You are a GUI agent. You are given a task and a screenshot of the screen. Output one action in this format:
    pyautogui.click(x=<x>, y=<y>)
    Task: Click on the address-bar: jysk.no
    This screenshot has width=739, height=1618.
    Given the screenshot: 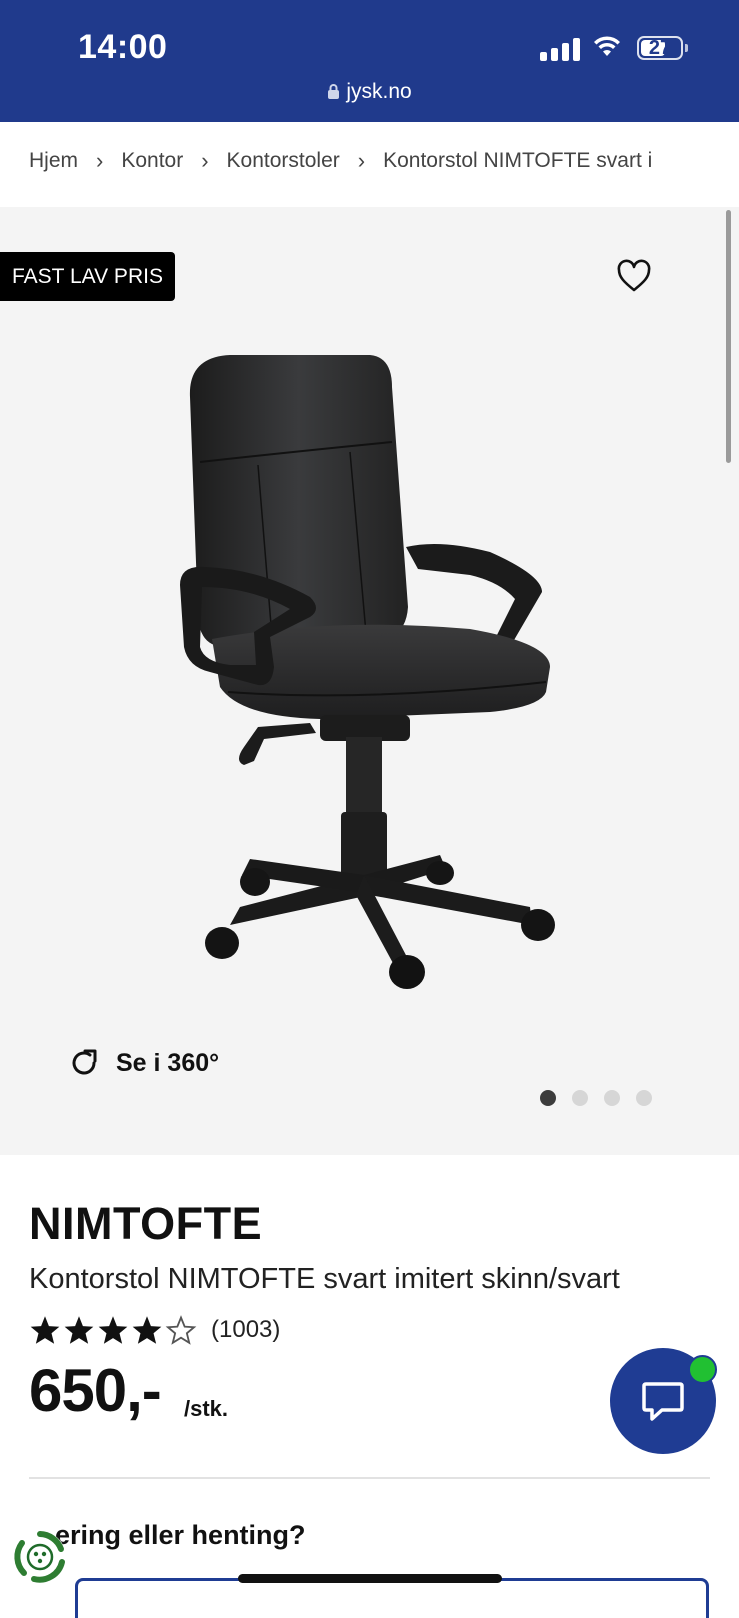 What is the action you would take?
    pyautogui.click(x=369, y=92)
    